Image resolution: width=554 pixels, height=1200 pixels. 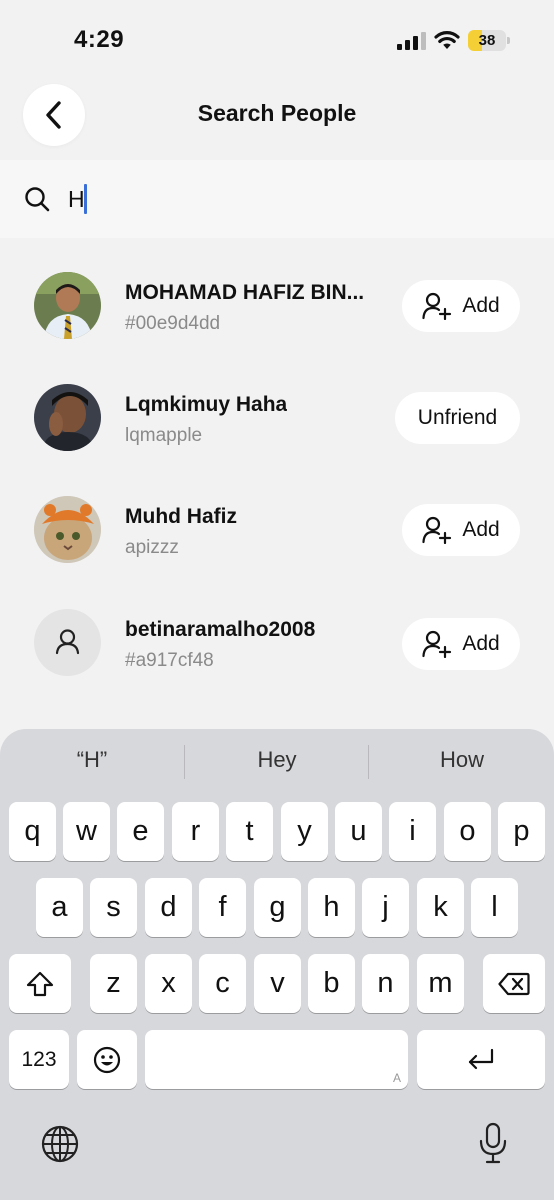 I want to click on microphone-icon, so click(x=493, y=1143).